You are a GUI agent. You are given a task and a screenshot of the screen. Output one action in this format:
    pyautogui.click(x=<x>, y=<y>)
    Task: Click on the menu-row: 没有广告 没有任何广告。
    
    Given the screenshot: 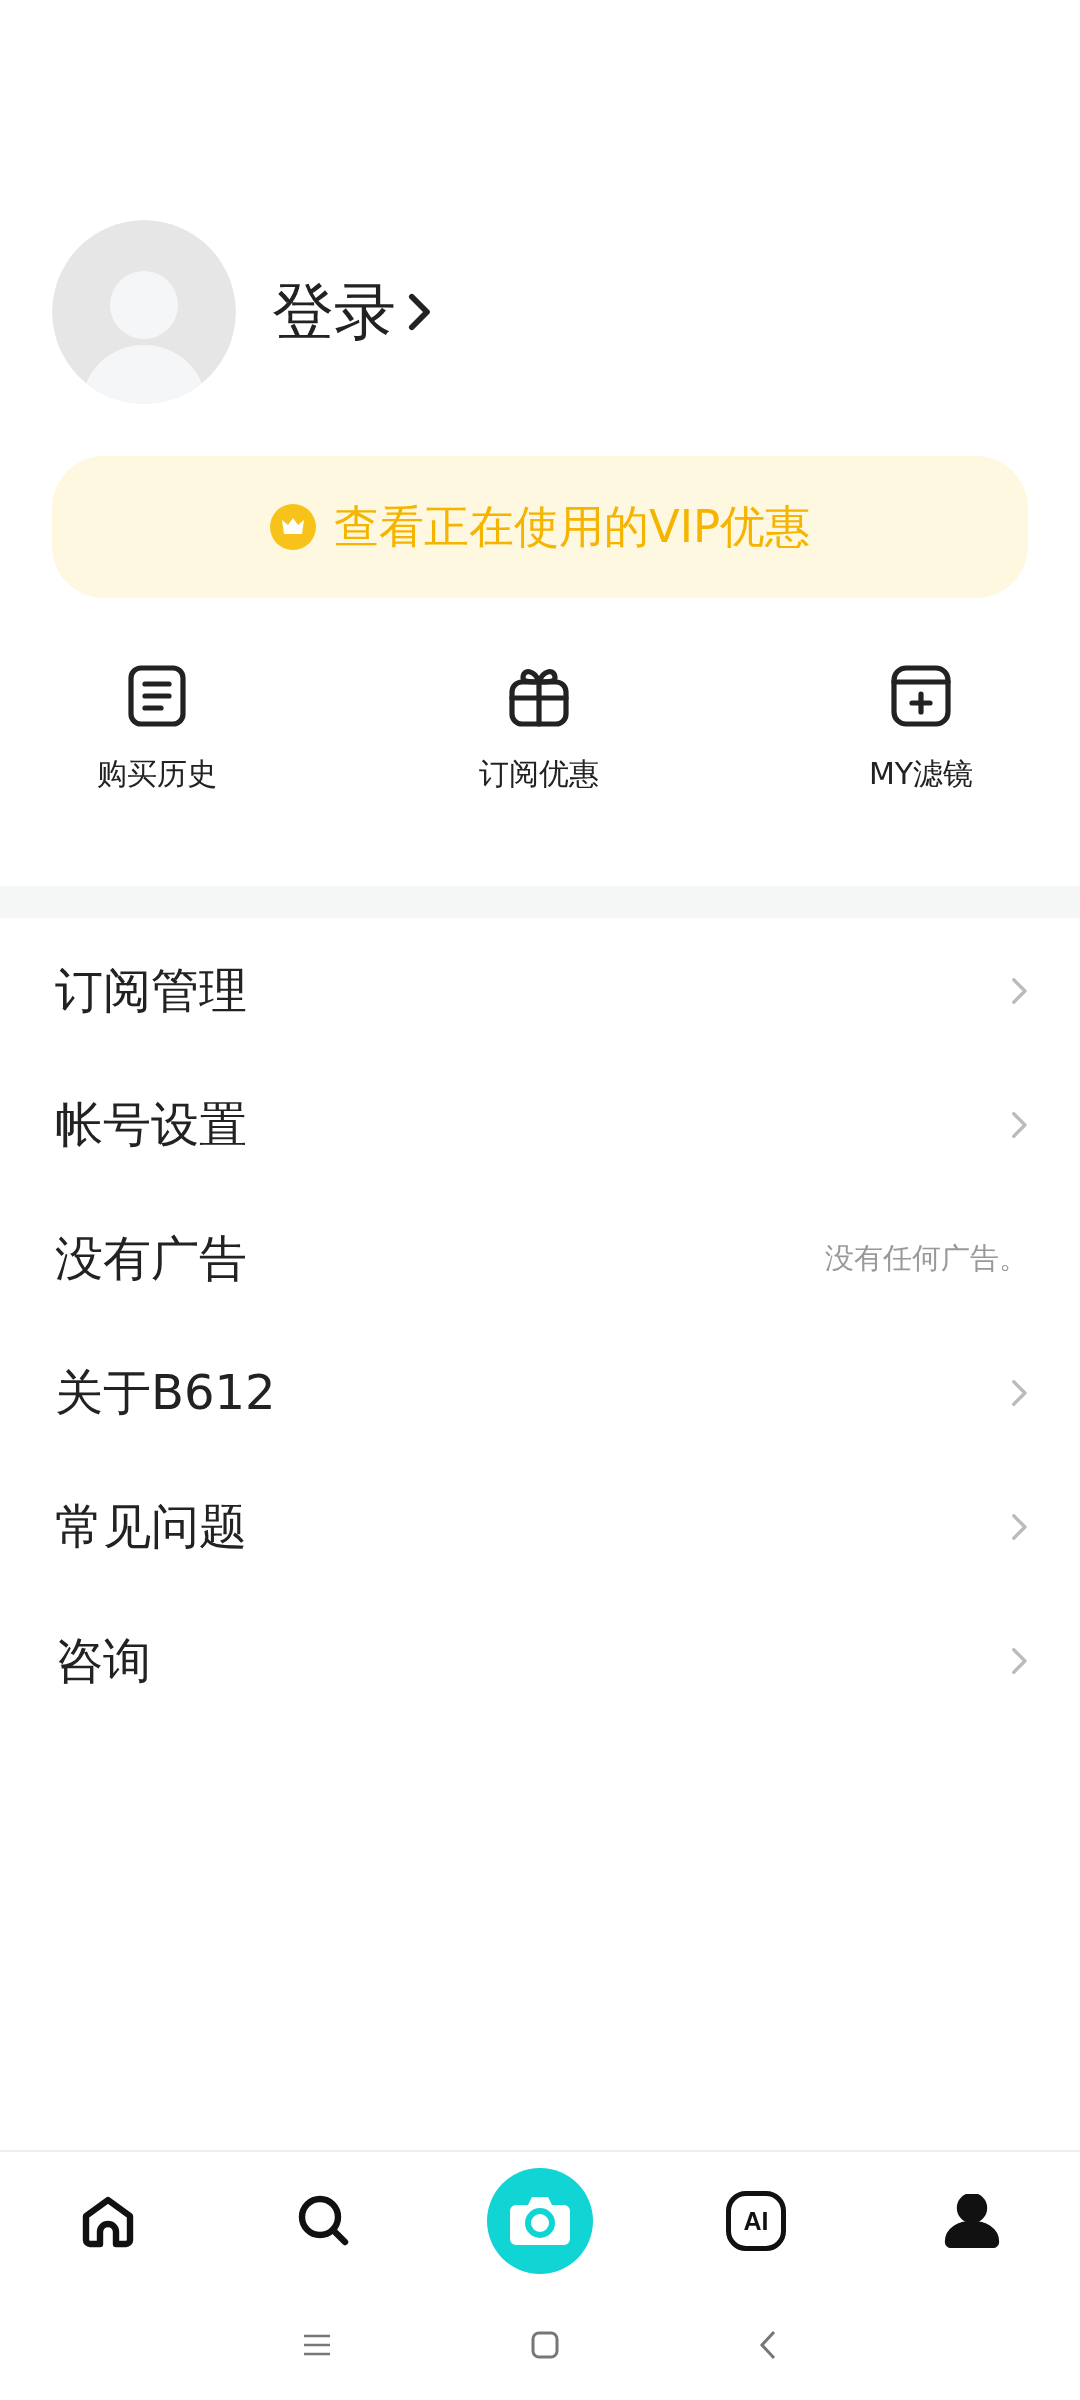 What is the action you would take?
    pyautogui.click(x=540, y=1259)
    